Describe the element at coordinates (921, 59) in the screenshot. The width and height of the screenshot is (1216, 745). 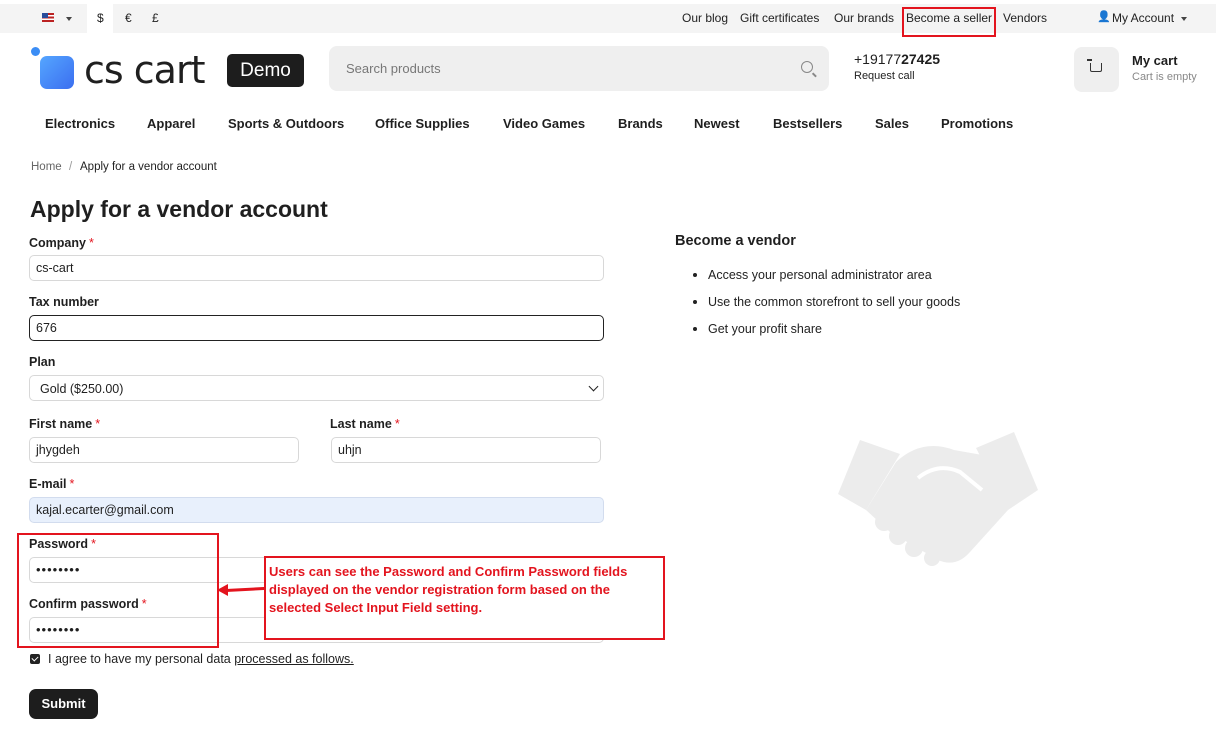
I see `phone-suffix: 27425` at that location.